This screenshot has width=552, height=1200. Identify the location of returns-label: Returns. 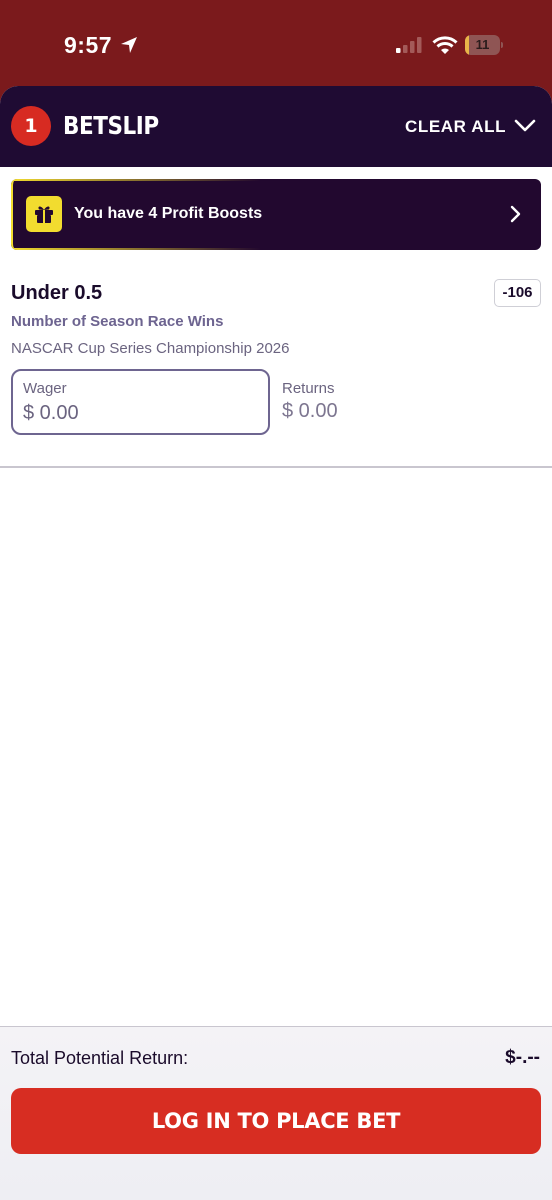
(308, 388).